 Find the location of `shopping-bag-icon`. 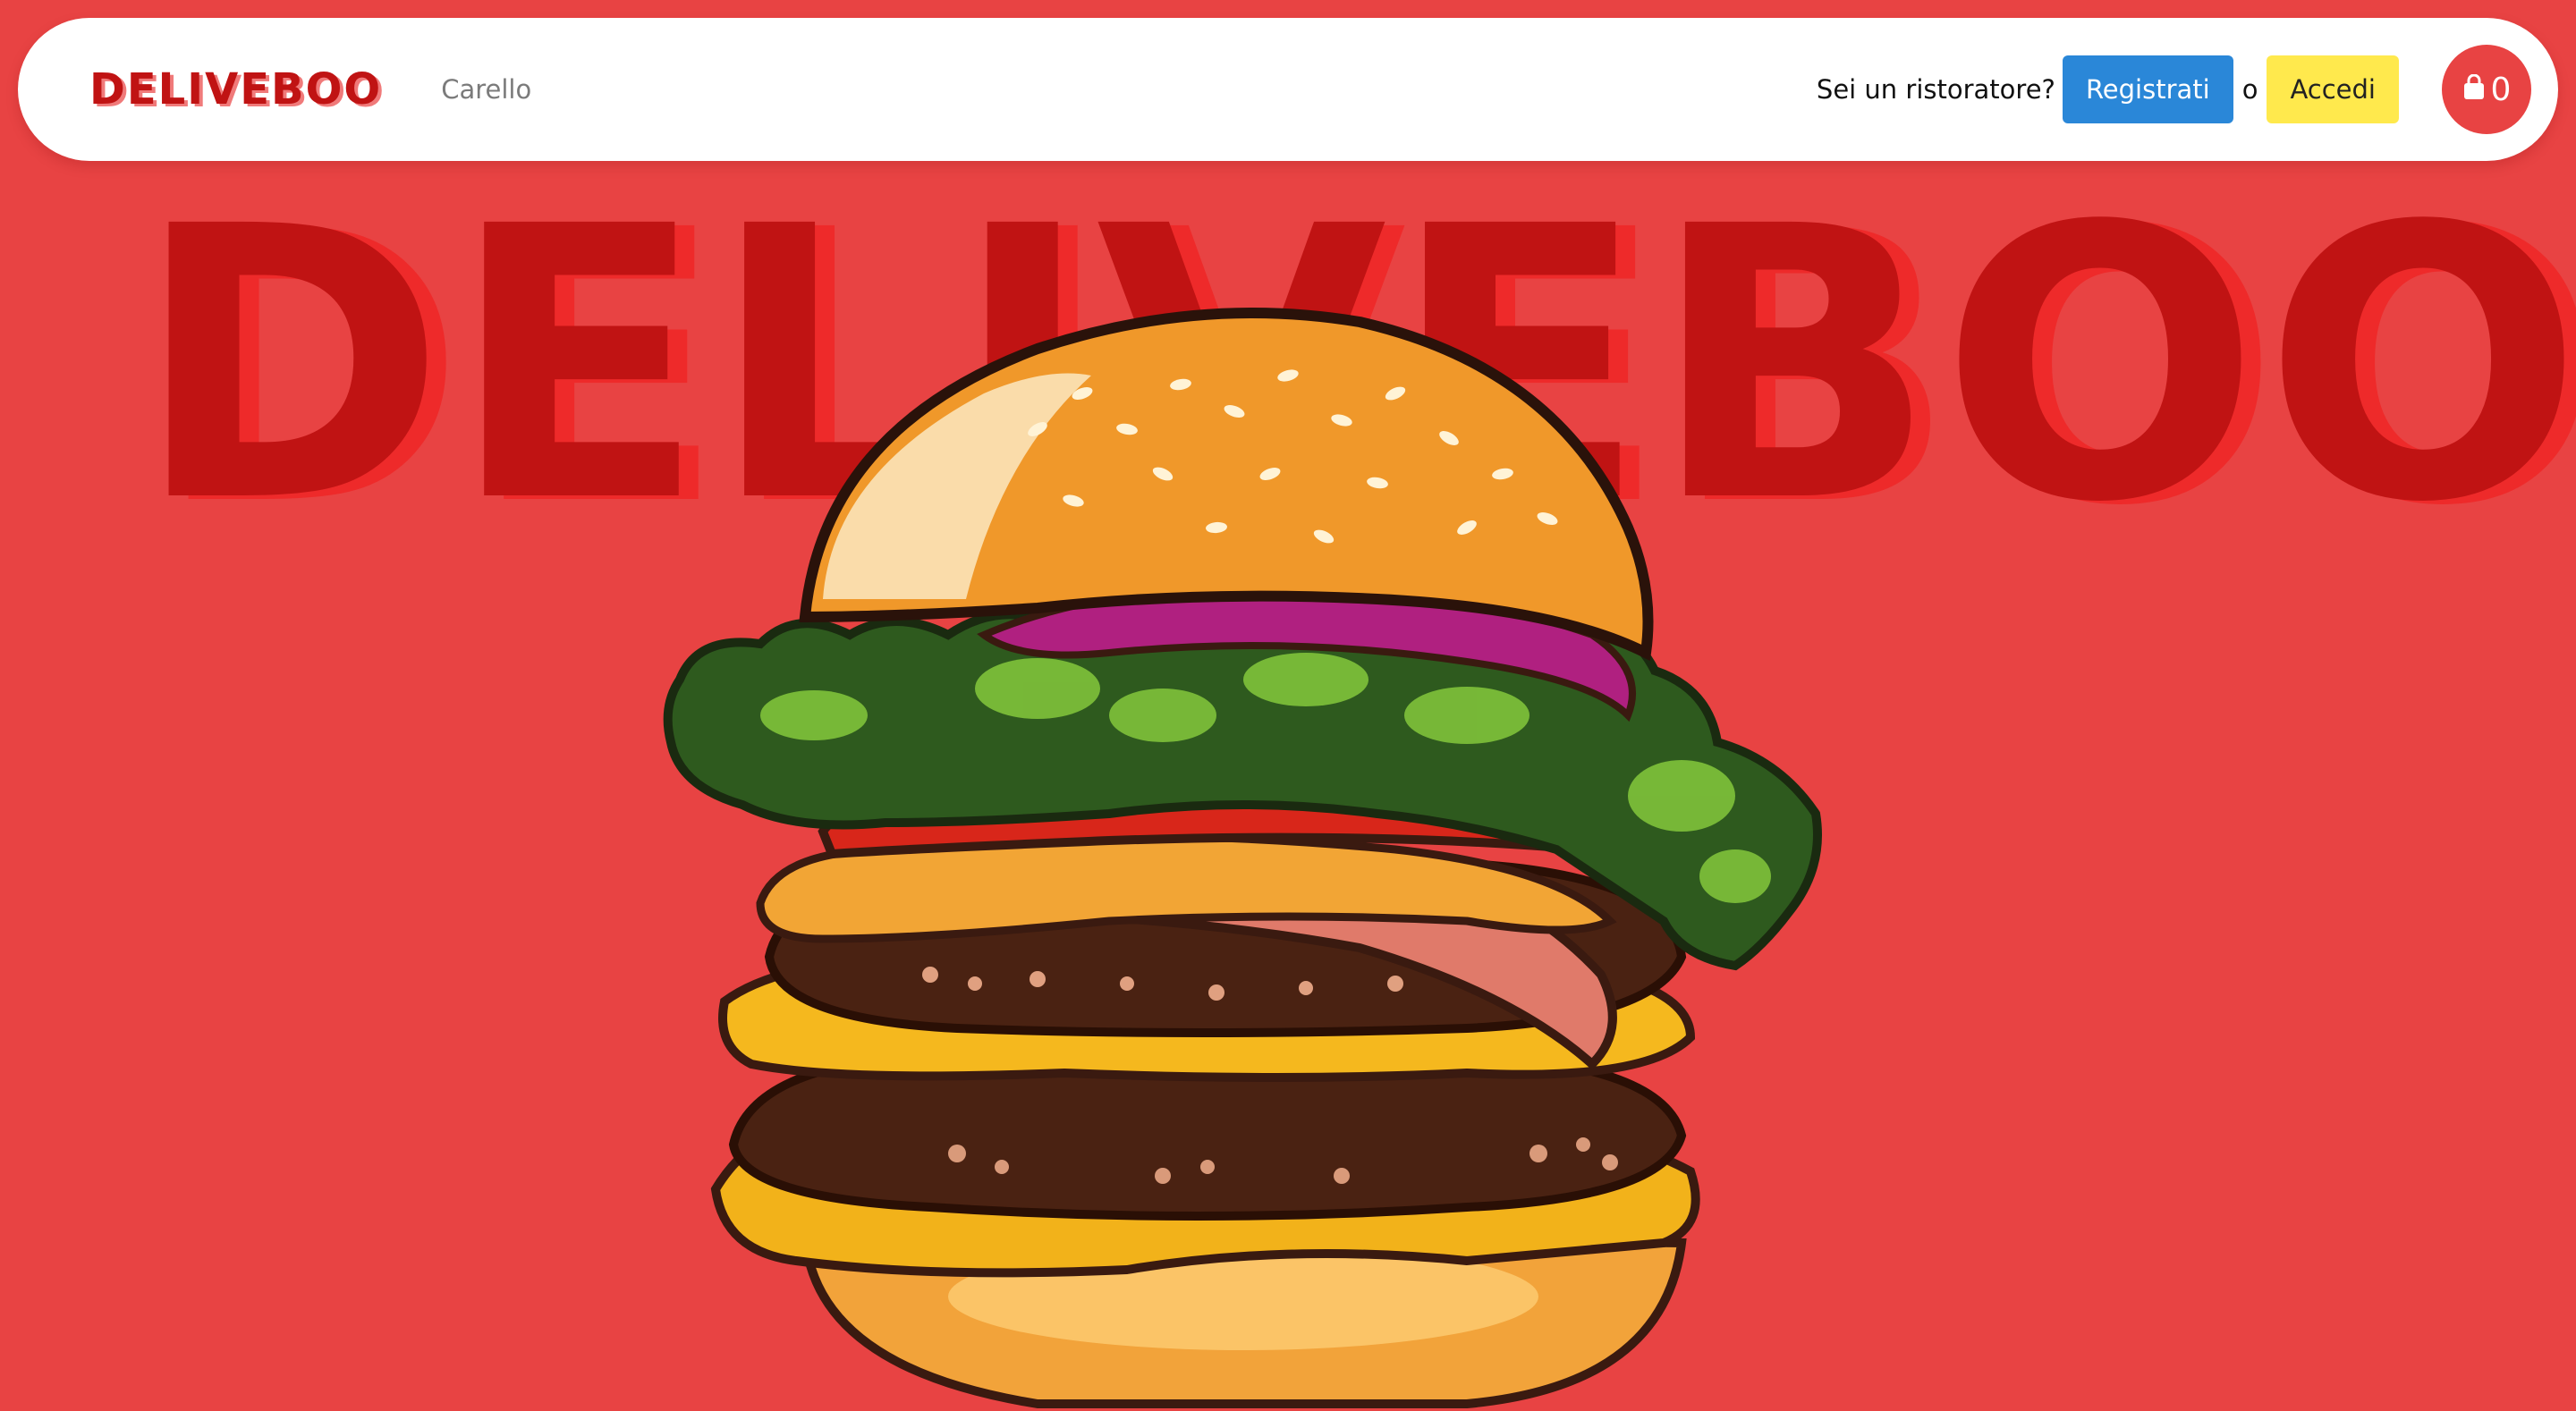

shopping-bag-icon is located at coordinates (2474, 89).